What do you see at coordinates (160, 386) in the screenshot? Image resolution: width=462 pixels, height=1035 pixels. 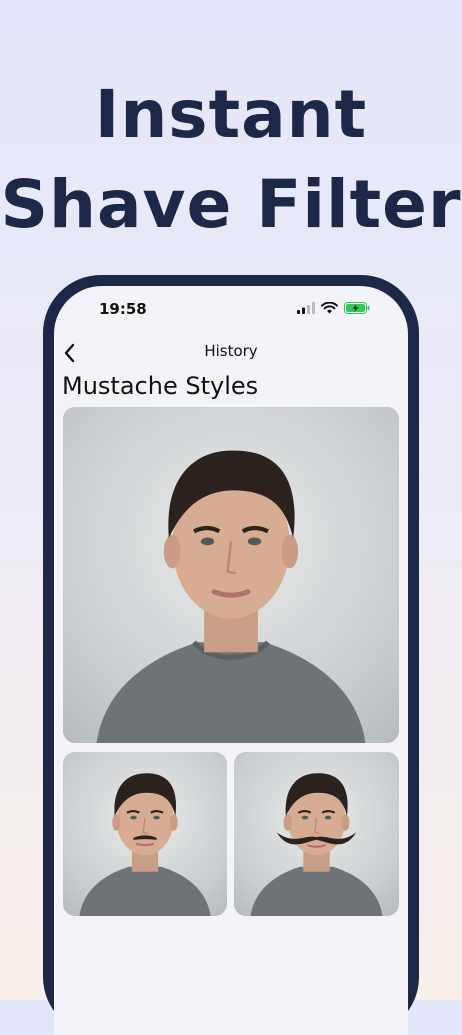 I see `section-title: Mustache Styles` at bounding box center [160, 386].